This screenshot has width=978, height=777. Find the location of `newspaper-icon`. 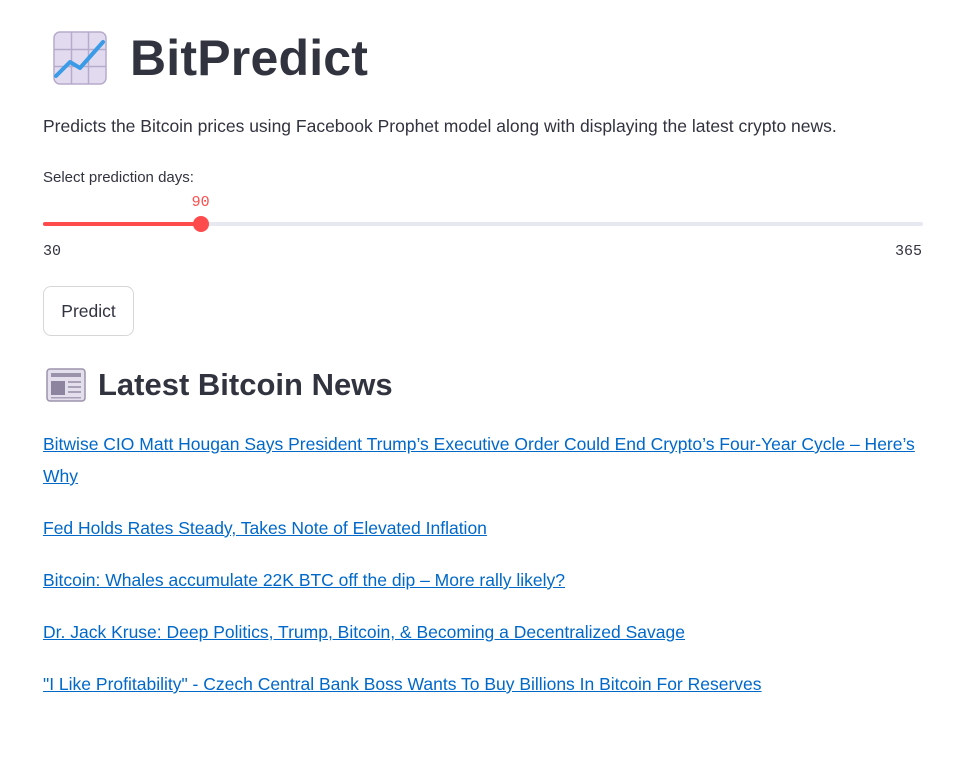

newspaper-icon is located at coordinates (66, 385).